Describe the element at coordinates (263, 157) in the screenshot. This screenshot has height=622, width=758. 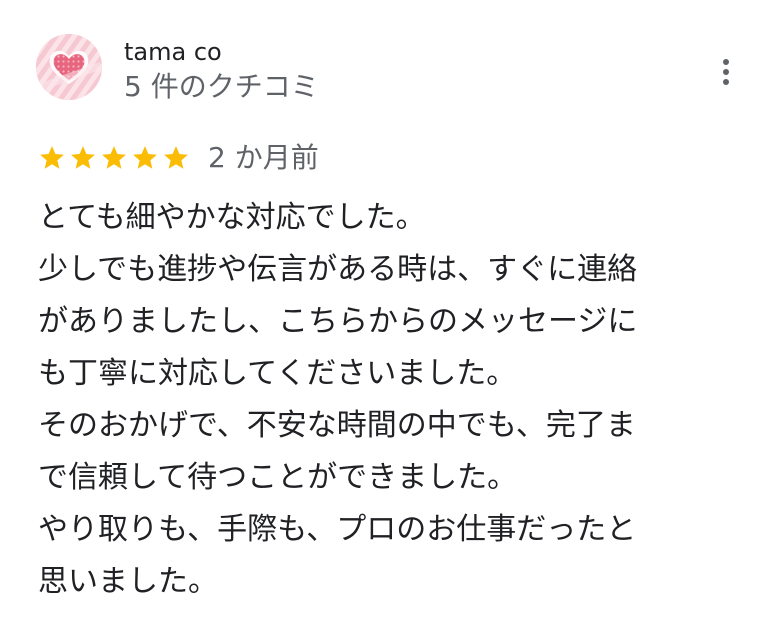
I see `review-date: 2 か月前` at that location.